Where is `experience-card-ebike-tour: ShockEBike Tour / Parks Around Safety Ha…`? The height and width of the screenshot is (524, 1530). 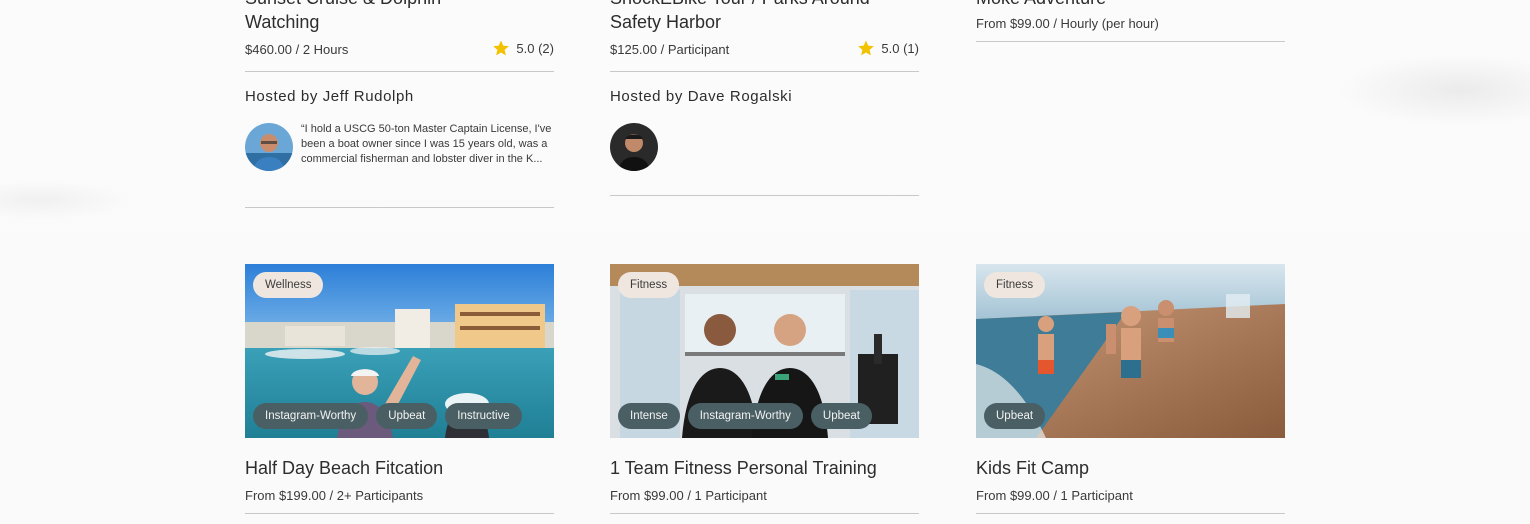
experience-card-ebike-tour: ShockEBike Tour / Parks Around Safety Ha… is located at coordinates (764, 100).